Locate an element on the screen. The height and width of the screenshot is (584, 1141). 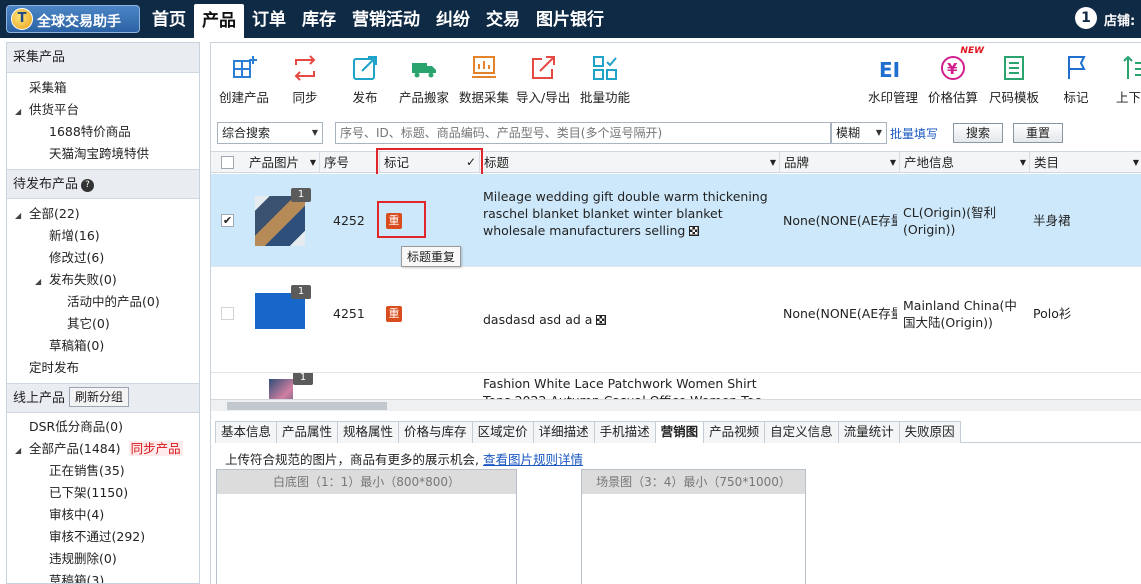
batch-fill-link: 批量填写 is located at coordinates (914, 133).